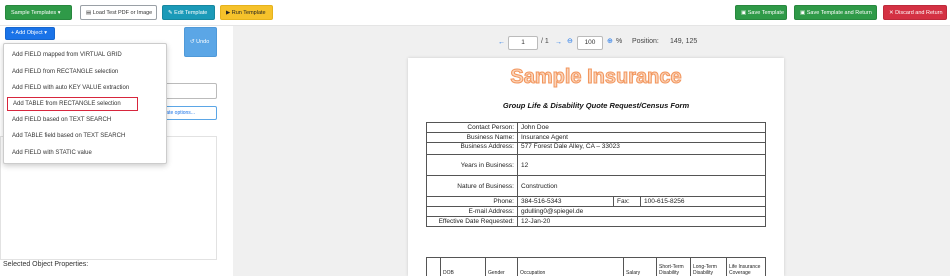 This screenshot has height=276, width=950. I want to click on contact-person-value: John Doe, so click(641, 127).